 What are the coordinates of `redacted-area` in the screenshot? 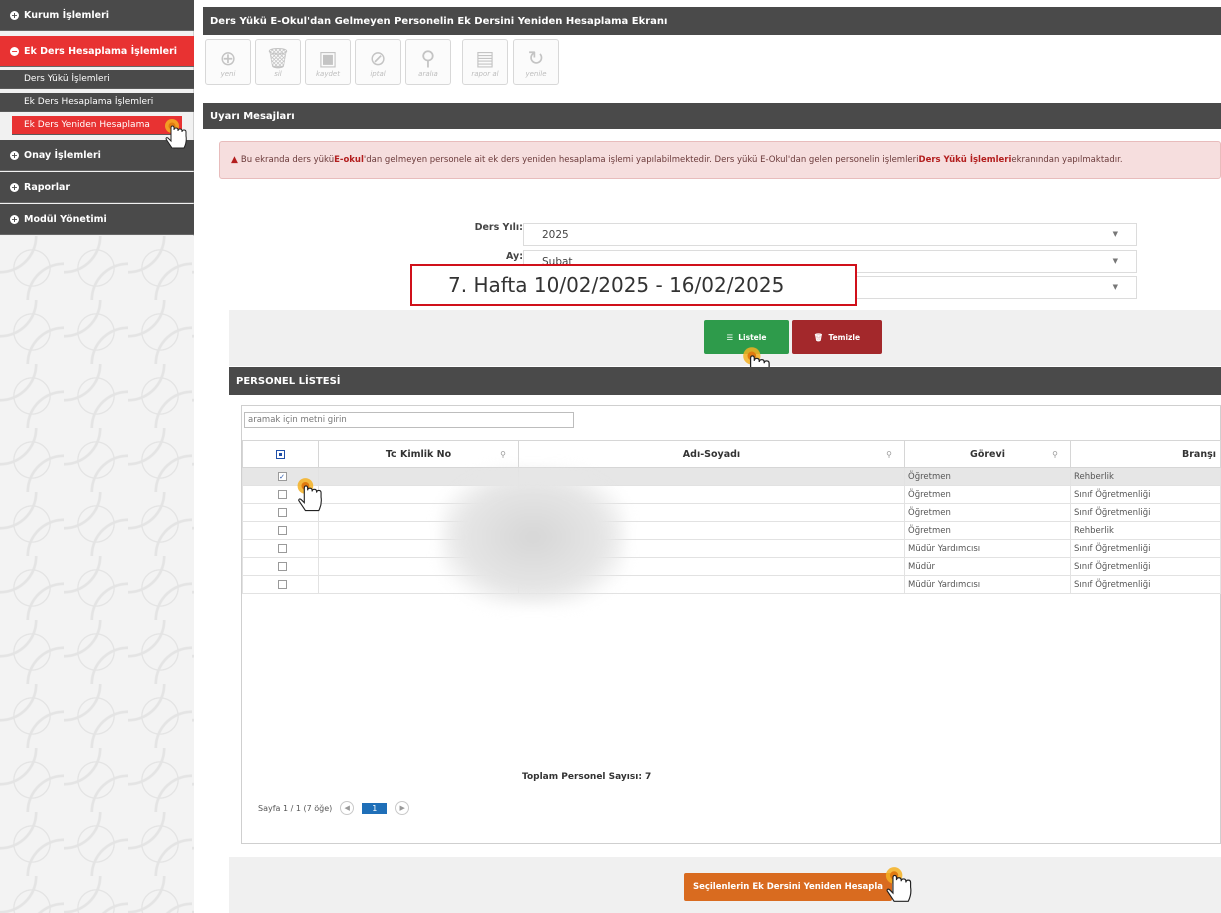 It's located at (533, 537).